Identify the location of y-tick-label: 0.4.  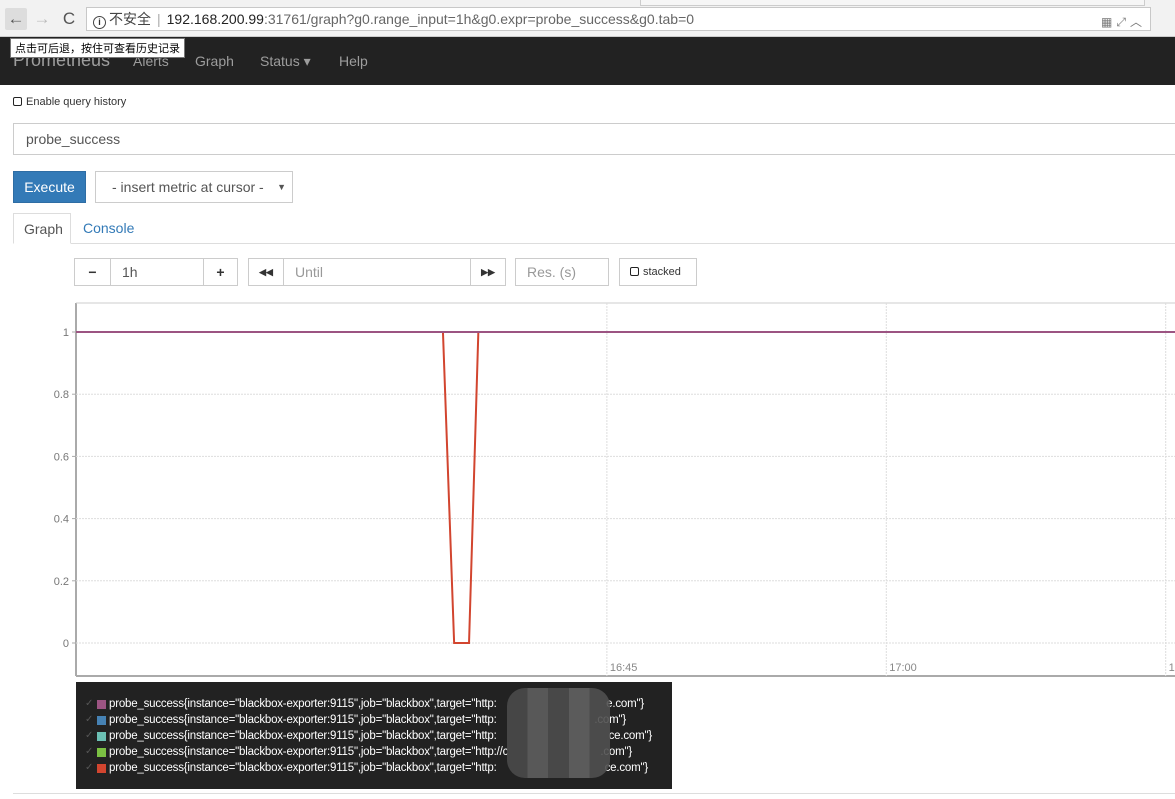
(61, 520).